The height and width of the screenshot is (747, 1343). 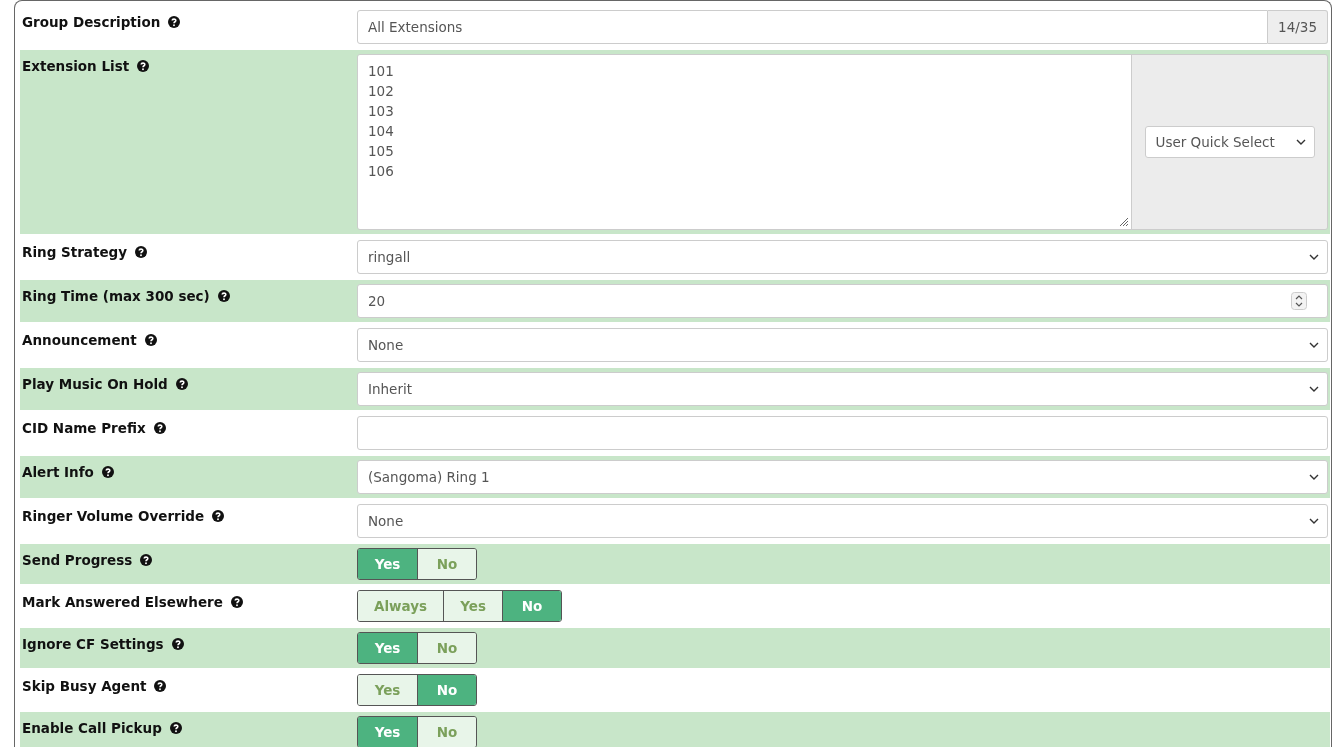 I want to click on select-dropdown: (Sangoma) Ring 1, so click(x=842, y=477).